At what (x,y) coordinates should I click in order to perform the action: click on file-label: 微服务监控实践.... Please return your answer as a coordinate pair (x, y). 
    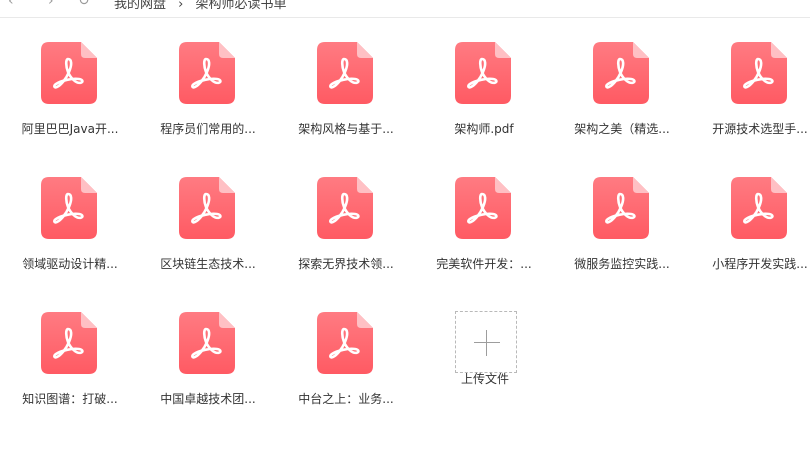
    Looking at the image, I should click on (622, 264).